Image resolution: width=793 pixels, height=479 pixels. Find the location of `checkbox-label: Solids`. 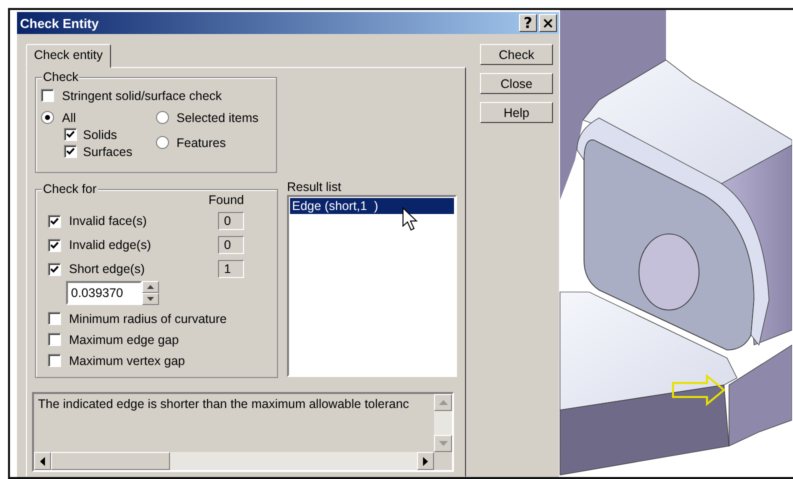

checkbox-label: Solids is located at coordinates (100, 135).